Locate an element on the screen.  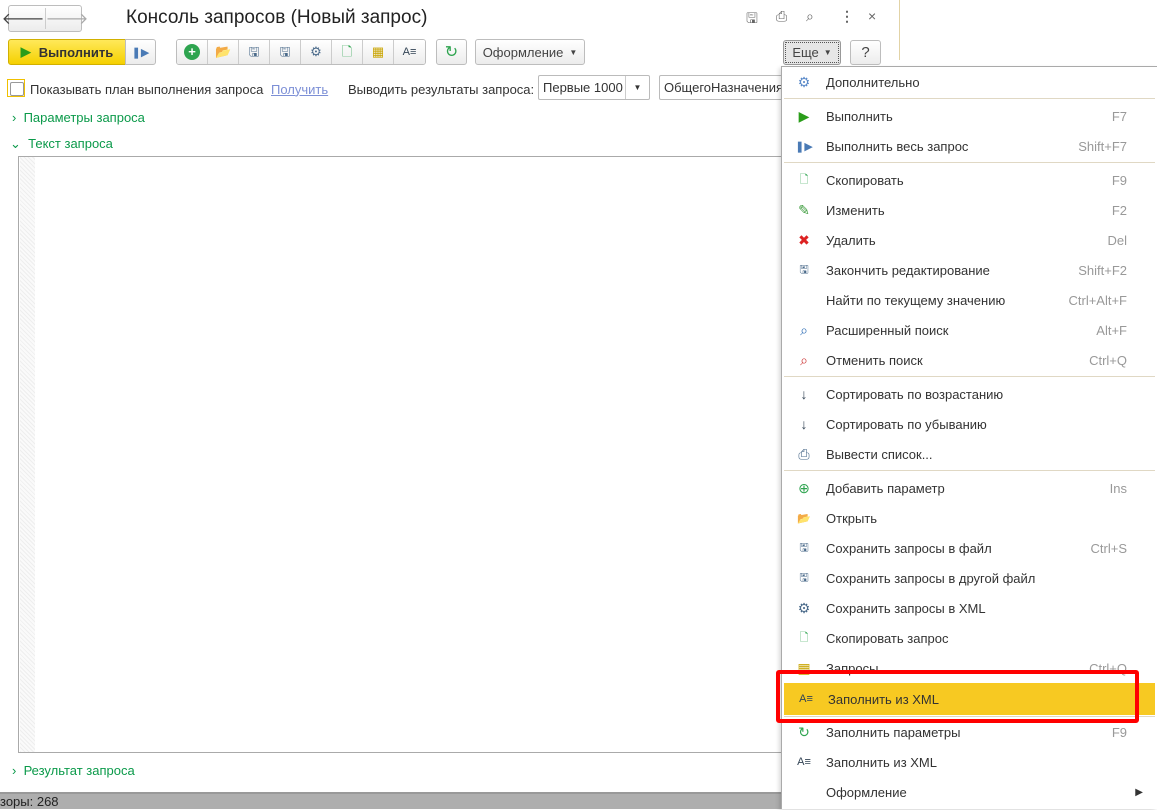
menu-item-label: Добавить параметр is located at coordinates (885, 488).